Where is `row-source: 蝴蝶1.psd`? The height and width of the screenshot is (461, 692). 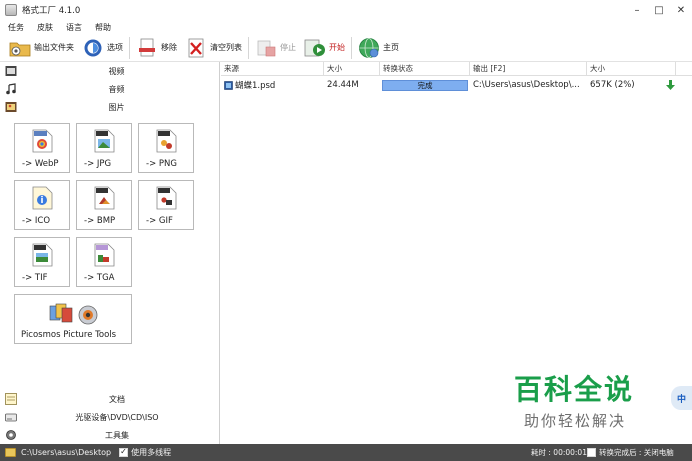
row-source: 蝴蝶1.psd is located at coordinates (255, 86).